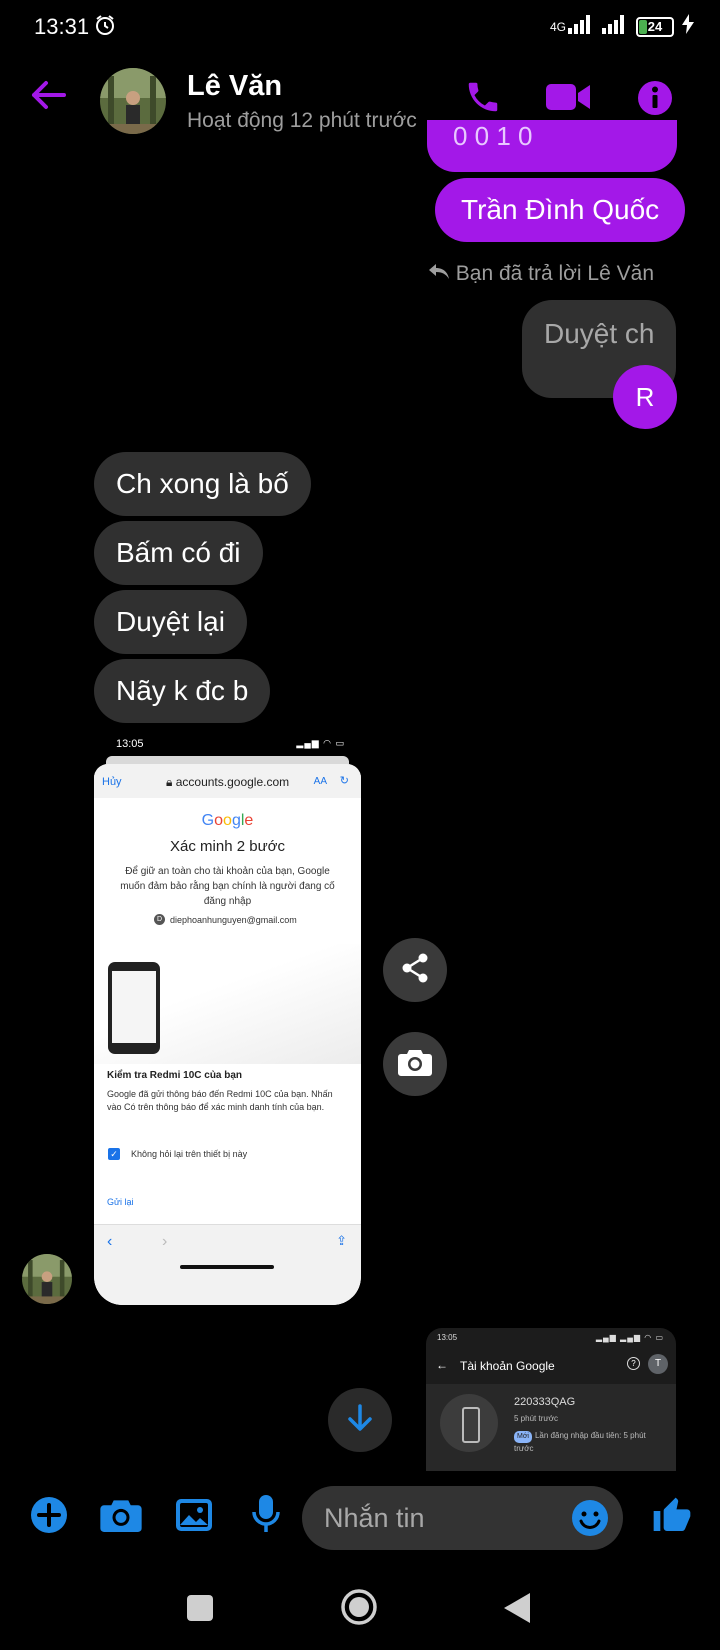  Describe the element at coordinates (557, 26) in the screenshot. I see `network-type: 4G` at that location.